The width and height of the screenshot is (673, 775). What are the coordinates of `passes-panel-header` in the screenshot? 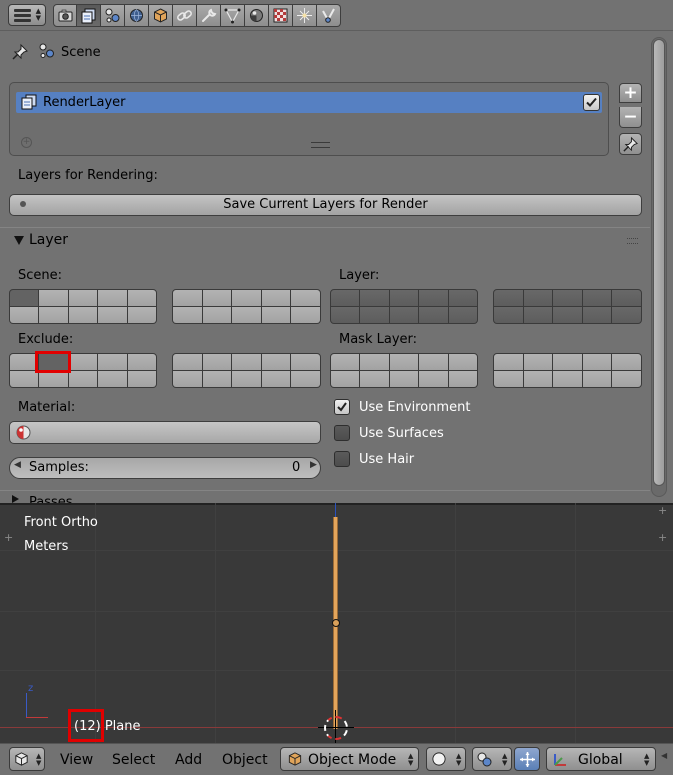 It's located at (325, 496).